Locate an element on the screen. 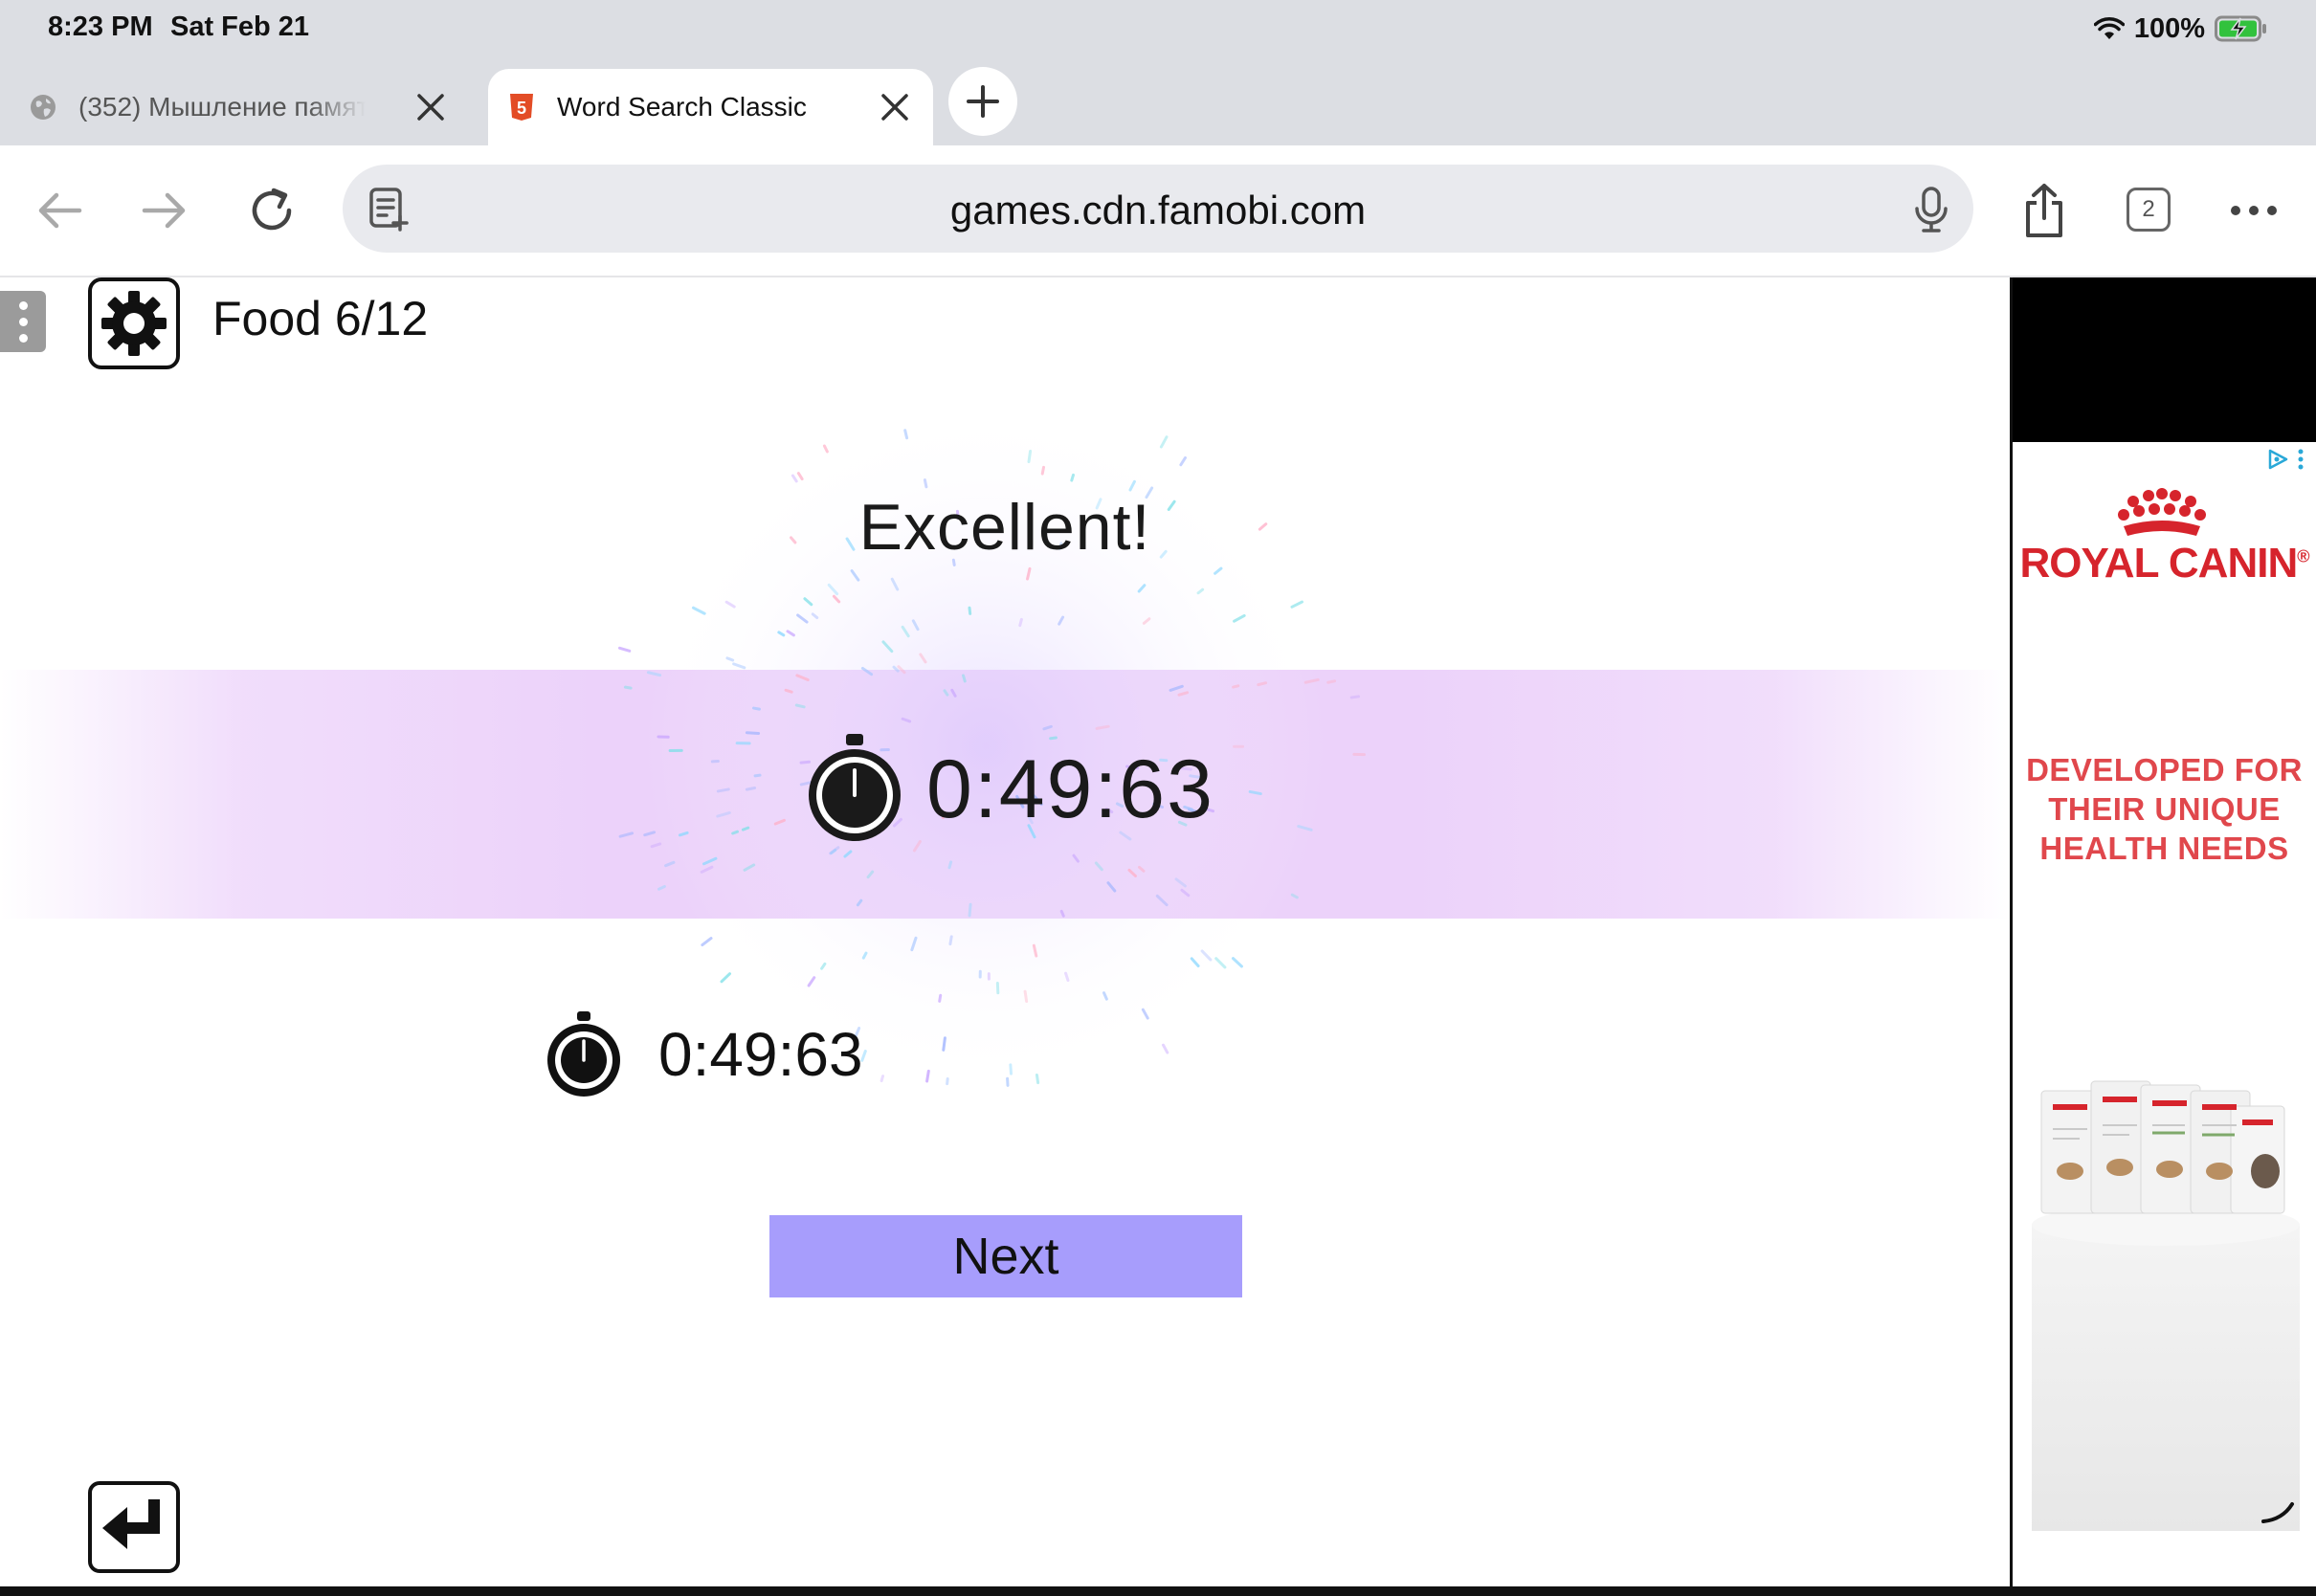 The width and height of the screenshot is (2316, 1596). return-button is located at coordinates (134, 1527).